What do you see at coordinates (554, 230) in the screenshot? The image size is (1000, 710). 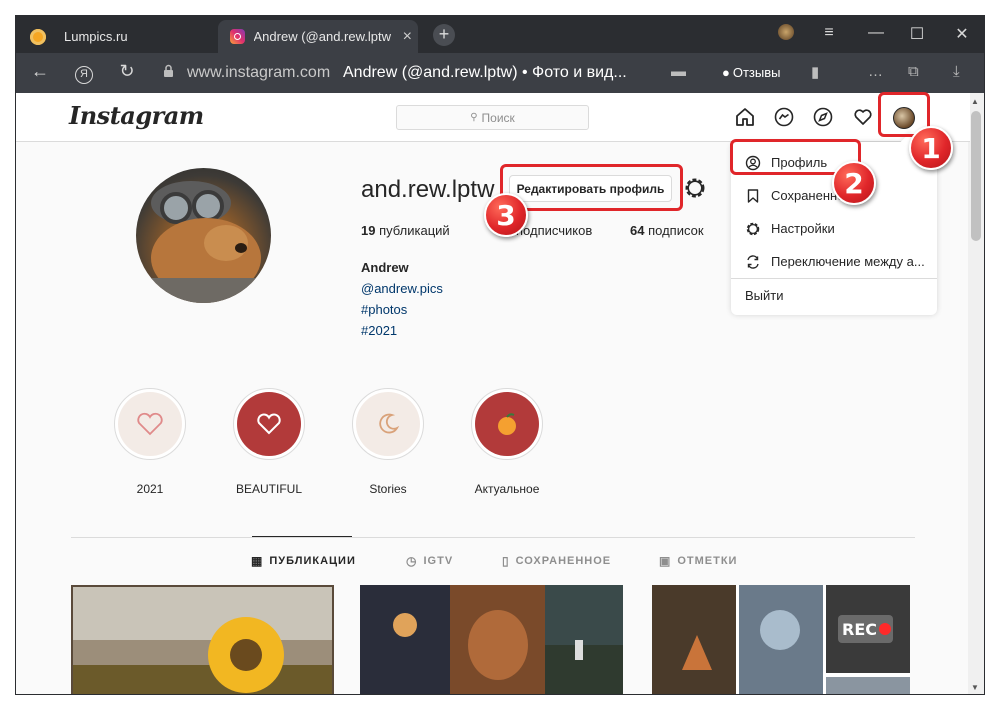 I see `stat-followers: подписчиков` at bounding box center [554, 230].